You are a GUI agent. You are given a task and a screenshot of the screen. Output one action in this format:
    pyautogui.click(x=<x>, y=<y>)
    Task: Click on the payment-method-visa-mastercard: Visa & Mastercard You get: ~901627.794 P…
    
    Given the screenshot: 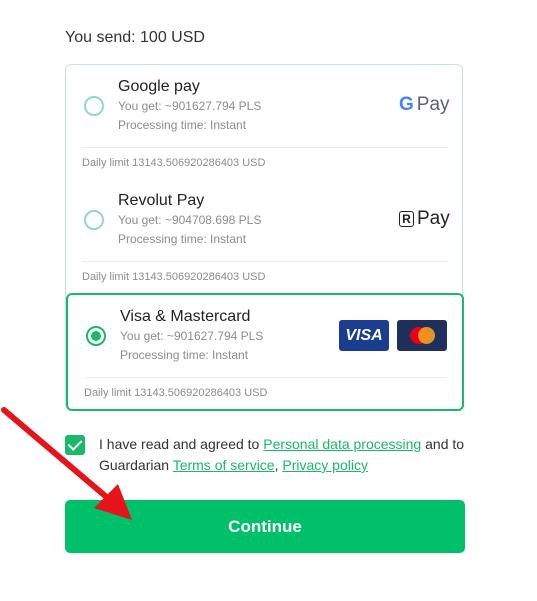 What is the action you would take?
    pyautogui.click(x=265, y=352)
    